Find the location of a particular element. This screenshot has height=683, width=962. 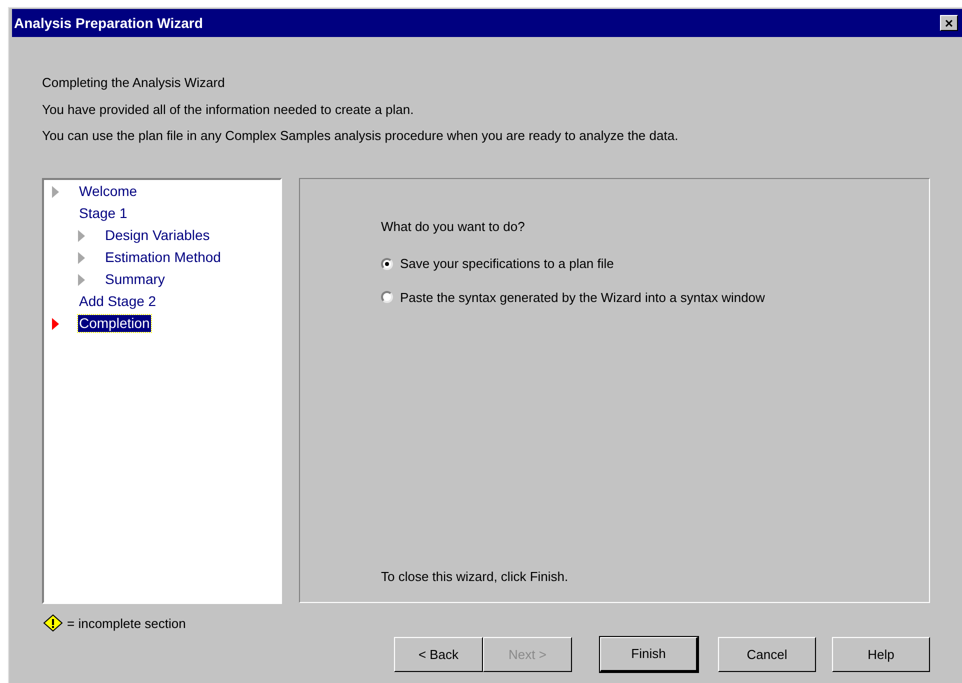

step-item: Stage 1 is located at coordinates (103, 213).